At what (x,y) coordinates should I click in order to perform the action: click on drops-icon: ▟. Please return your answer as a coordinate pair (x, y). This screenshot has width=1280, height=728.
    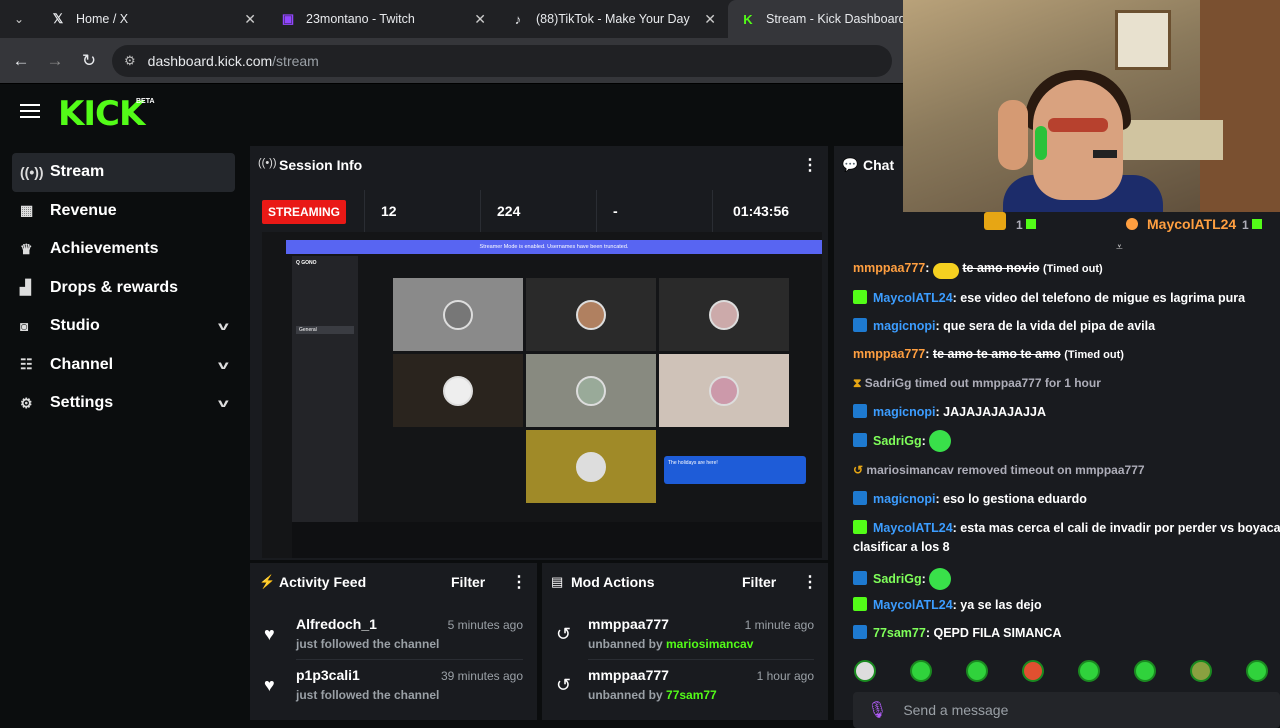
    Looking at the image, I should click on (25, 287).